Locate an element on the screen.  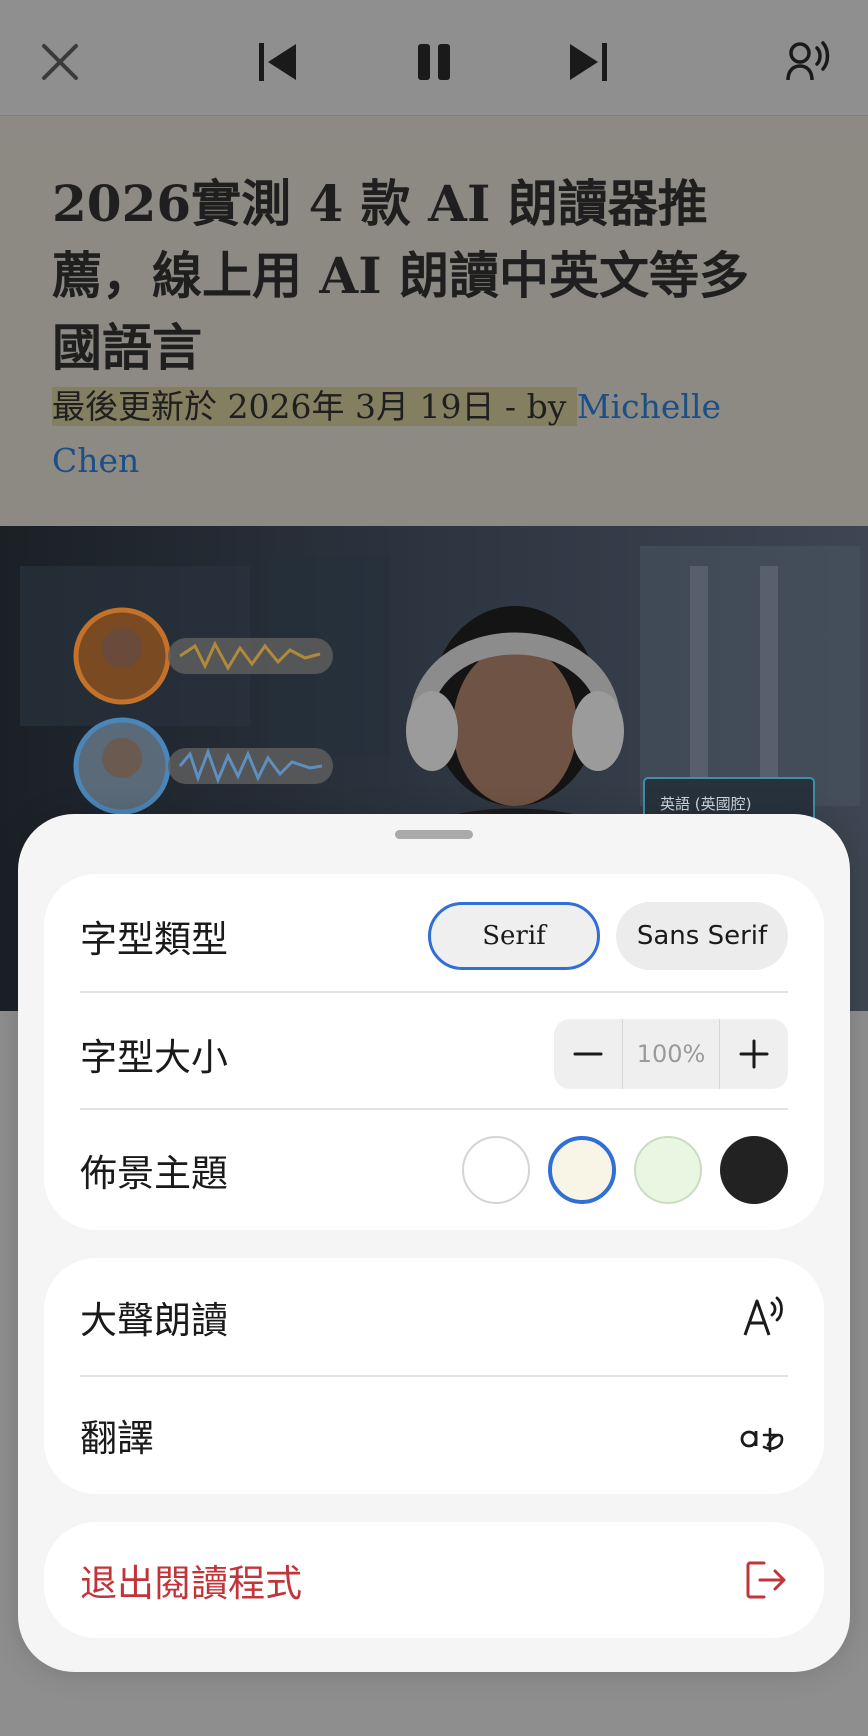
minus-icon is located at coordinates (588, 1054).